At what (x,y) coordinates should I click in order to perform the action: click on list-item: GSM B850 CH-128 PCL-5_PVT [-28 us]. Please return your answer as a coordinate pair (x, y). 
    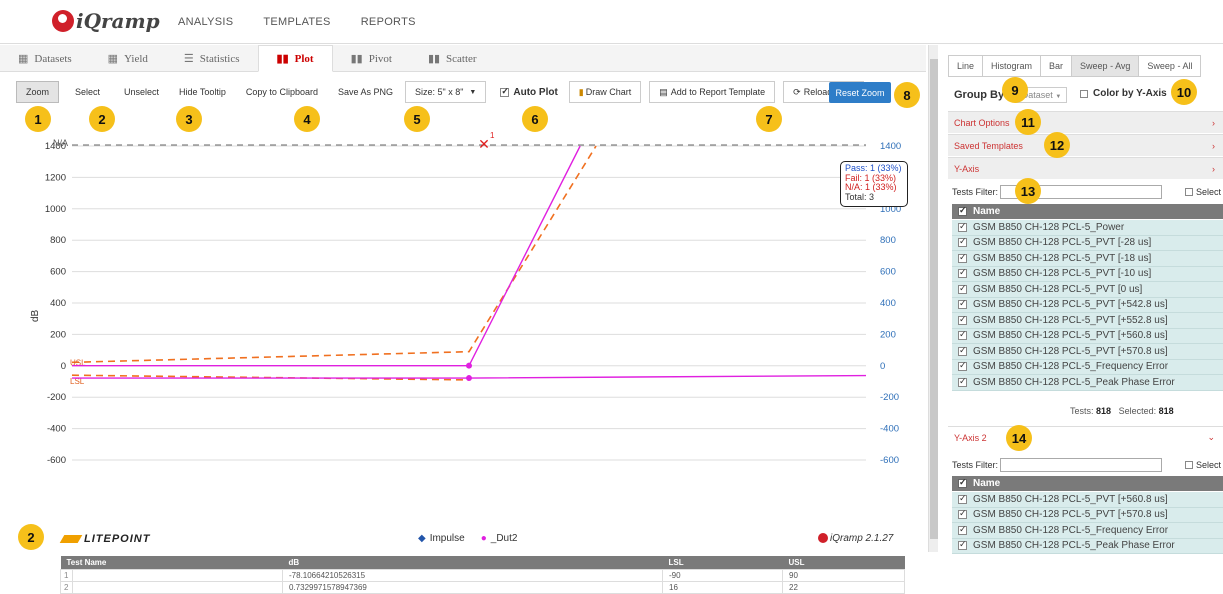
    Looking at the image, I should click on (1087, 243).